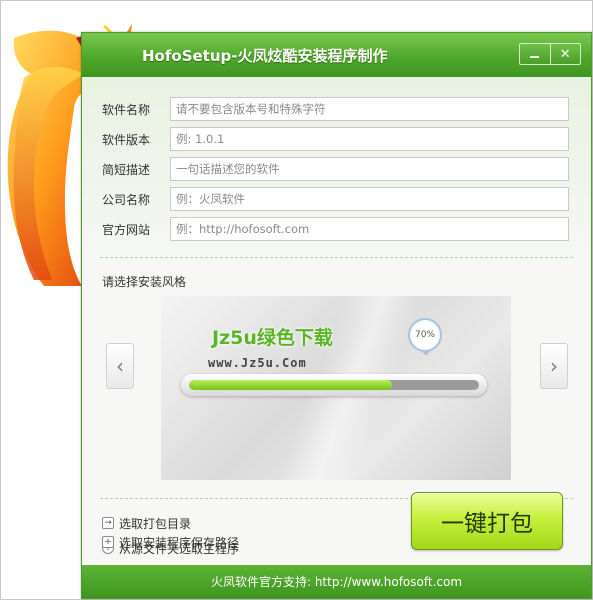 The image size is (593, 600). What do you see at coordinates (126, 140) in the screenshot?
I see `software-version-label: 软件版本` at bounding box center [126, 140].